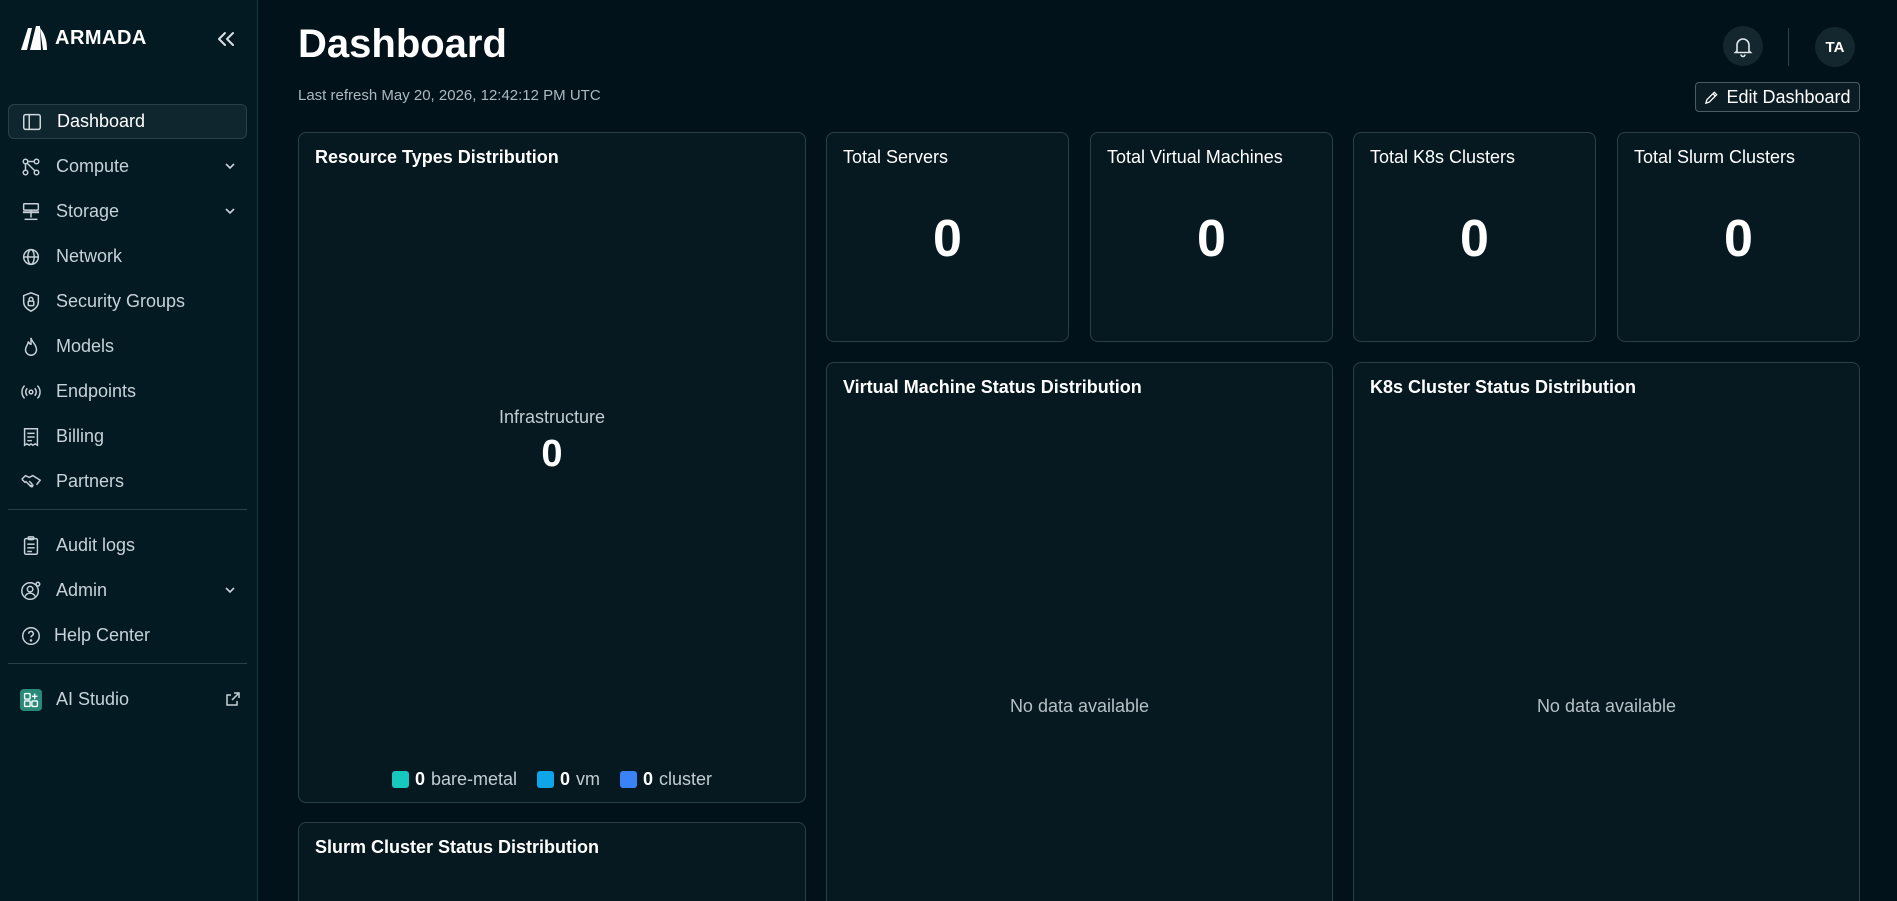 This screenshot has width=1897, height=901. I want to click on sidebar-item-ai-studio: AI Studio, so click(127, 699).